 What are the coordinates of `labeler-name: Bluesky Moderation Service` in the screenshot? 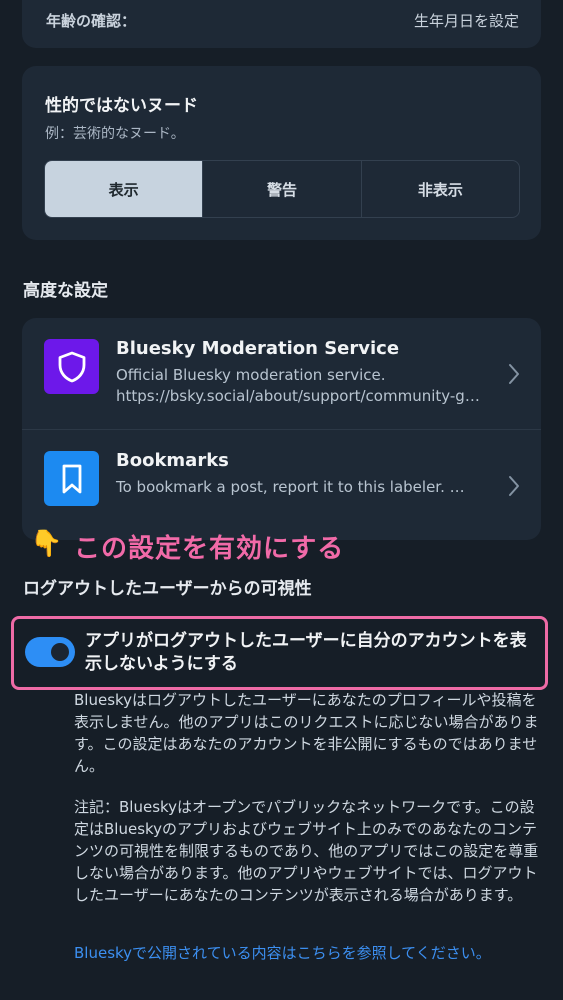 It's located at (258, 348).